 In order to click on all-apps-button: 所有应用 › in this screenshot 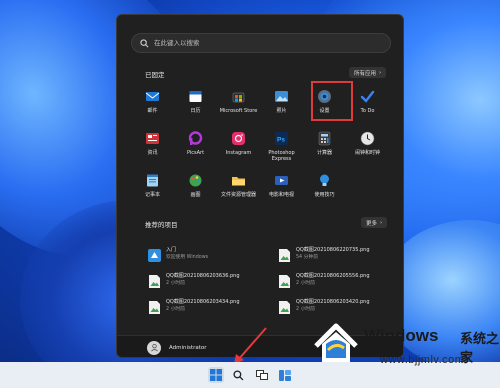, I will do `click(368, 72)`.